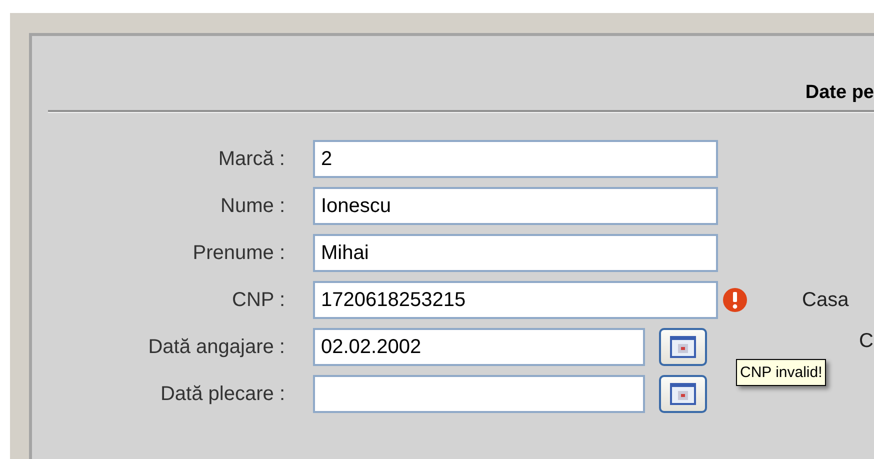  I want to click on field-label: Dată plecare :, so click(222, 394).